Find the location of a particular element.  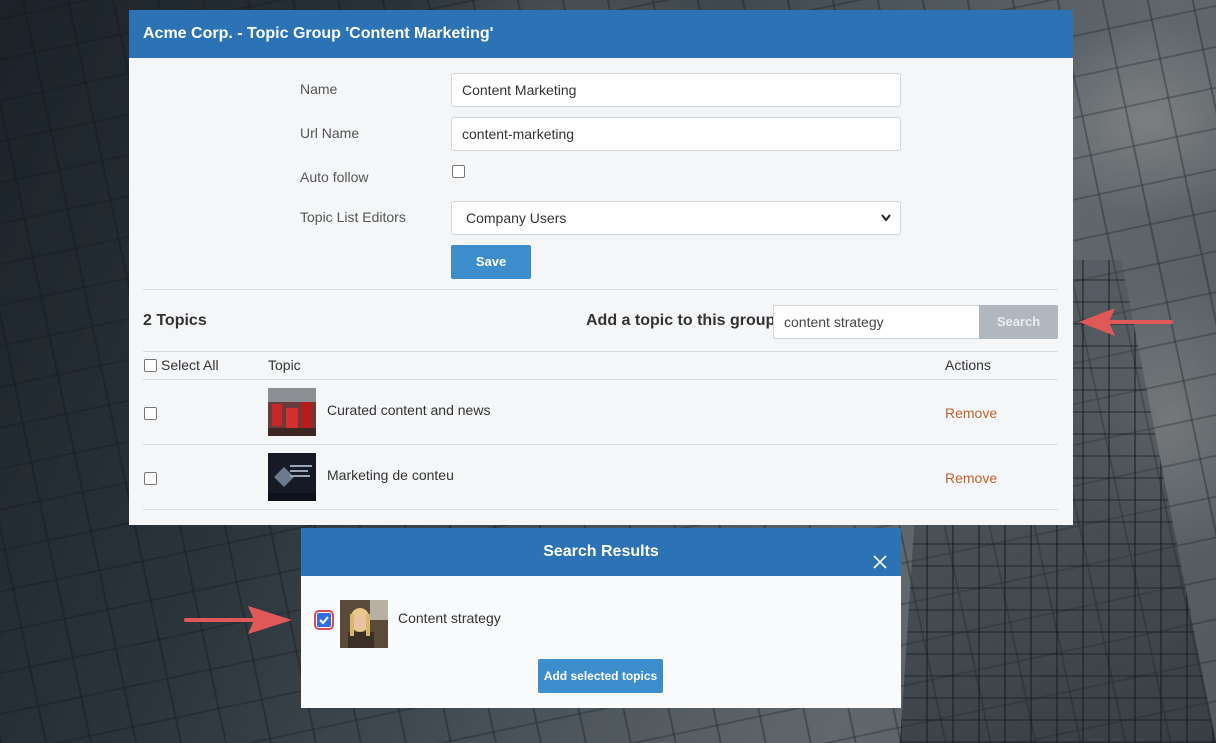

topics-count: 2 Topics is located at coordinates (175, 320).